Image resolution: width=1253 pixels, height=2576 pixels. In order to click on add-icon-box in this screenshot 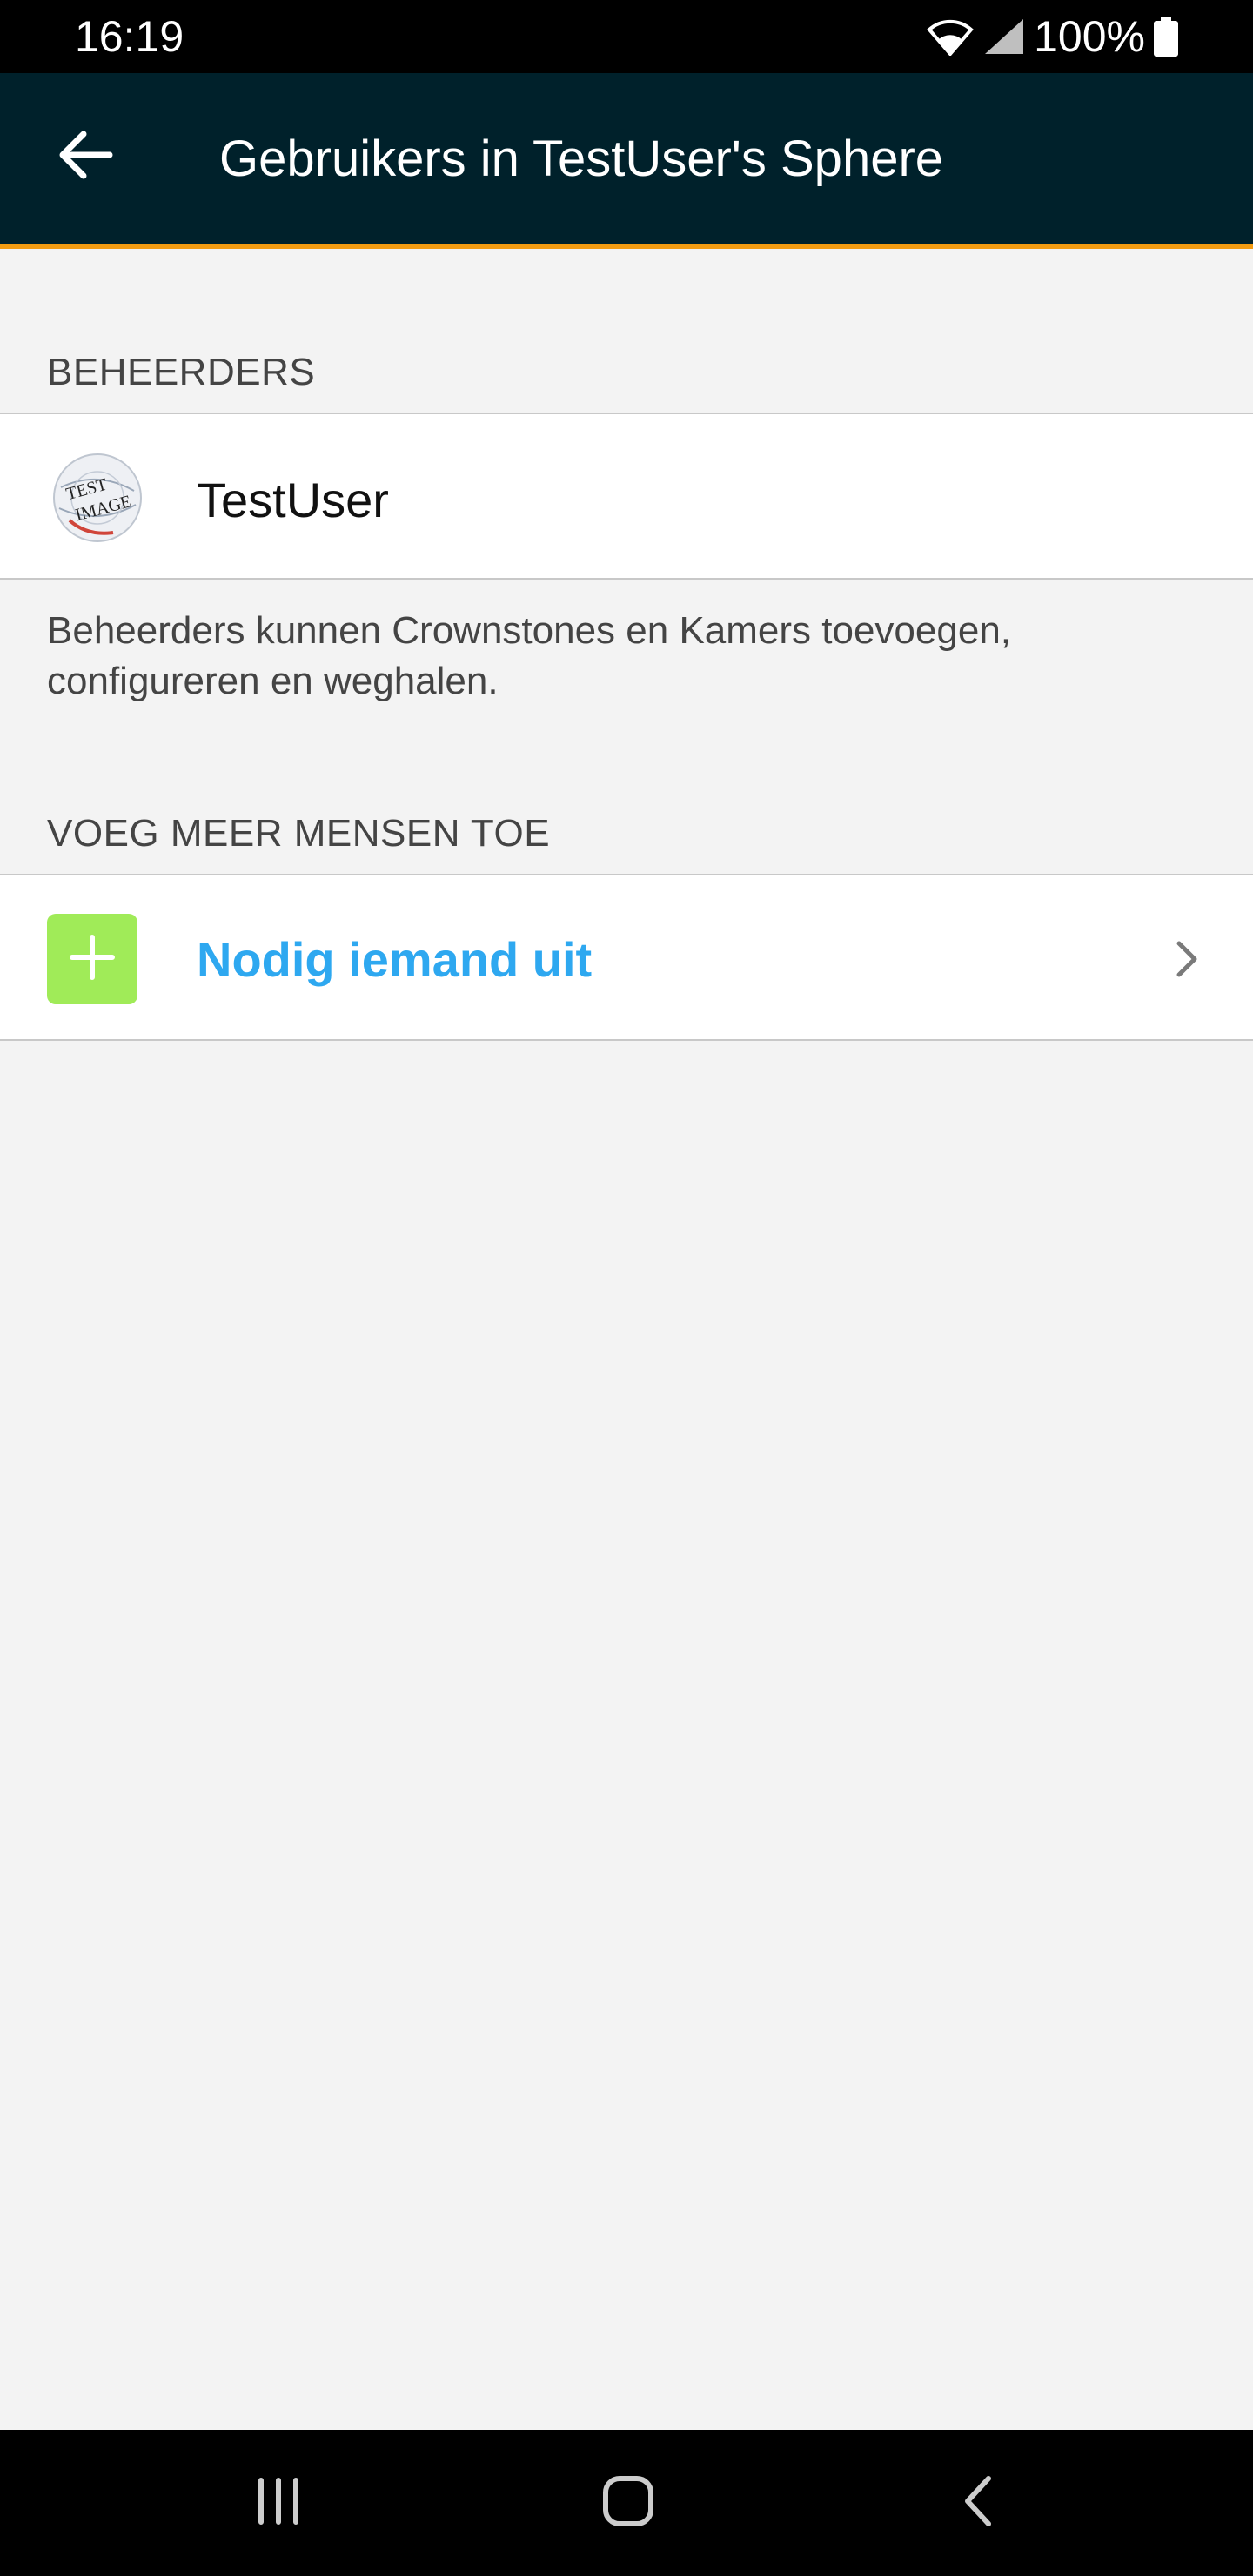, I will do `click(92, 959)`.